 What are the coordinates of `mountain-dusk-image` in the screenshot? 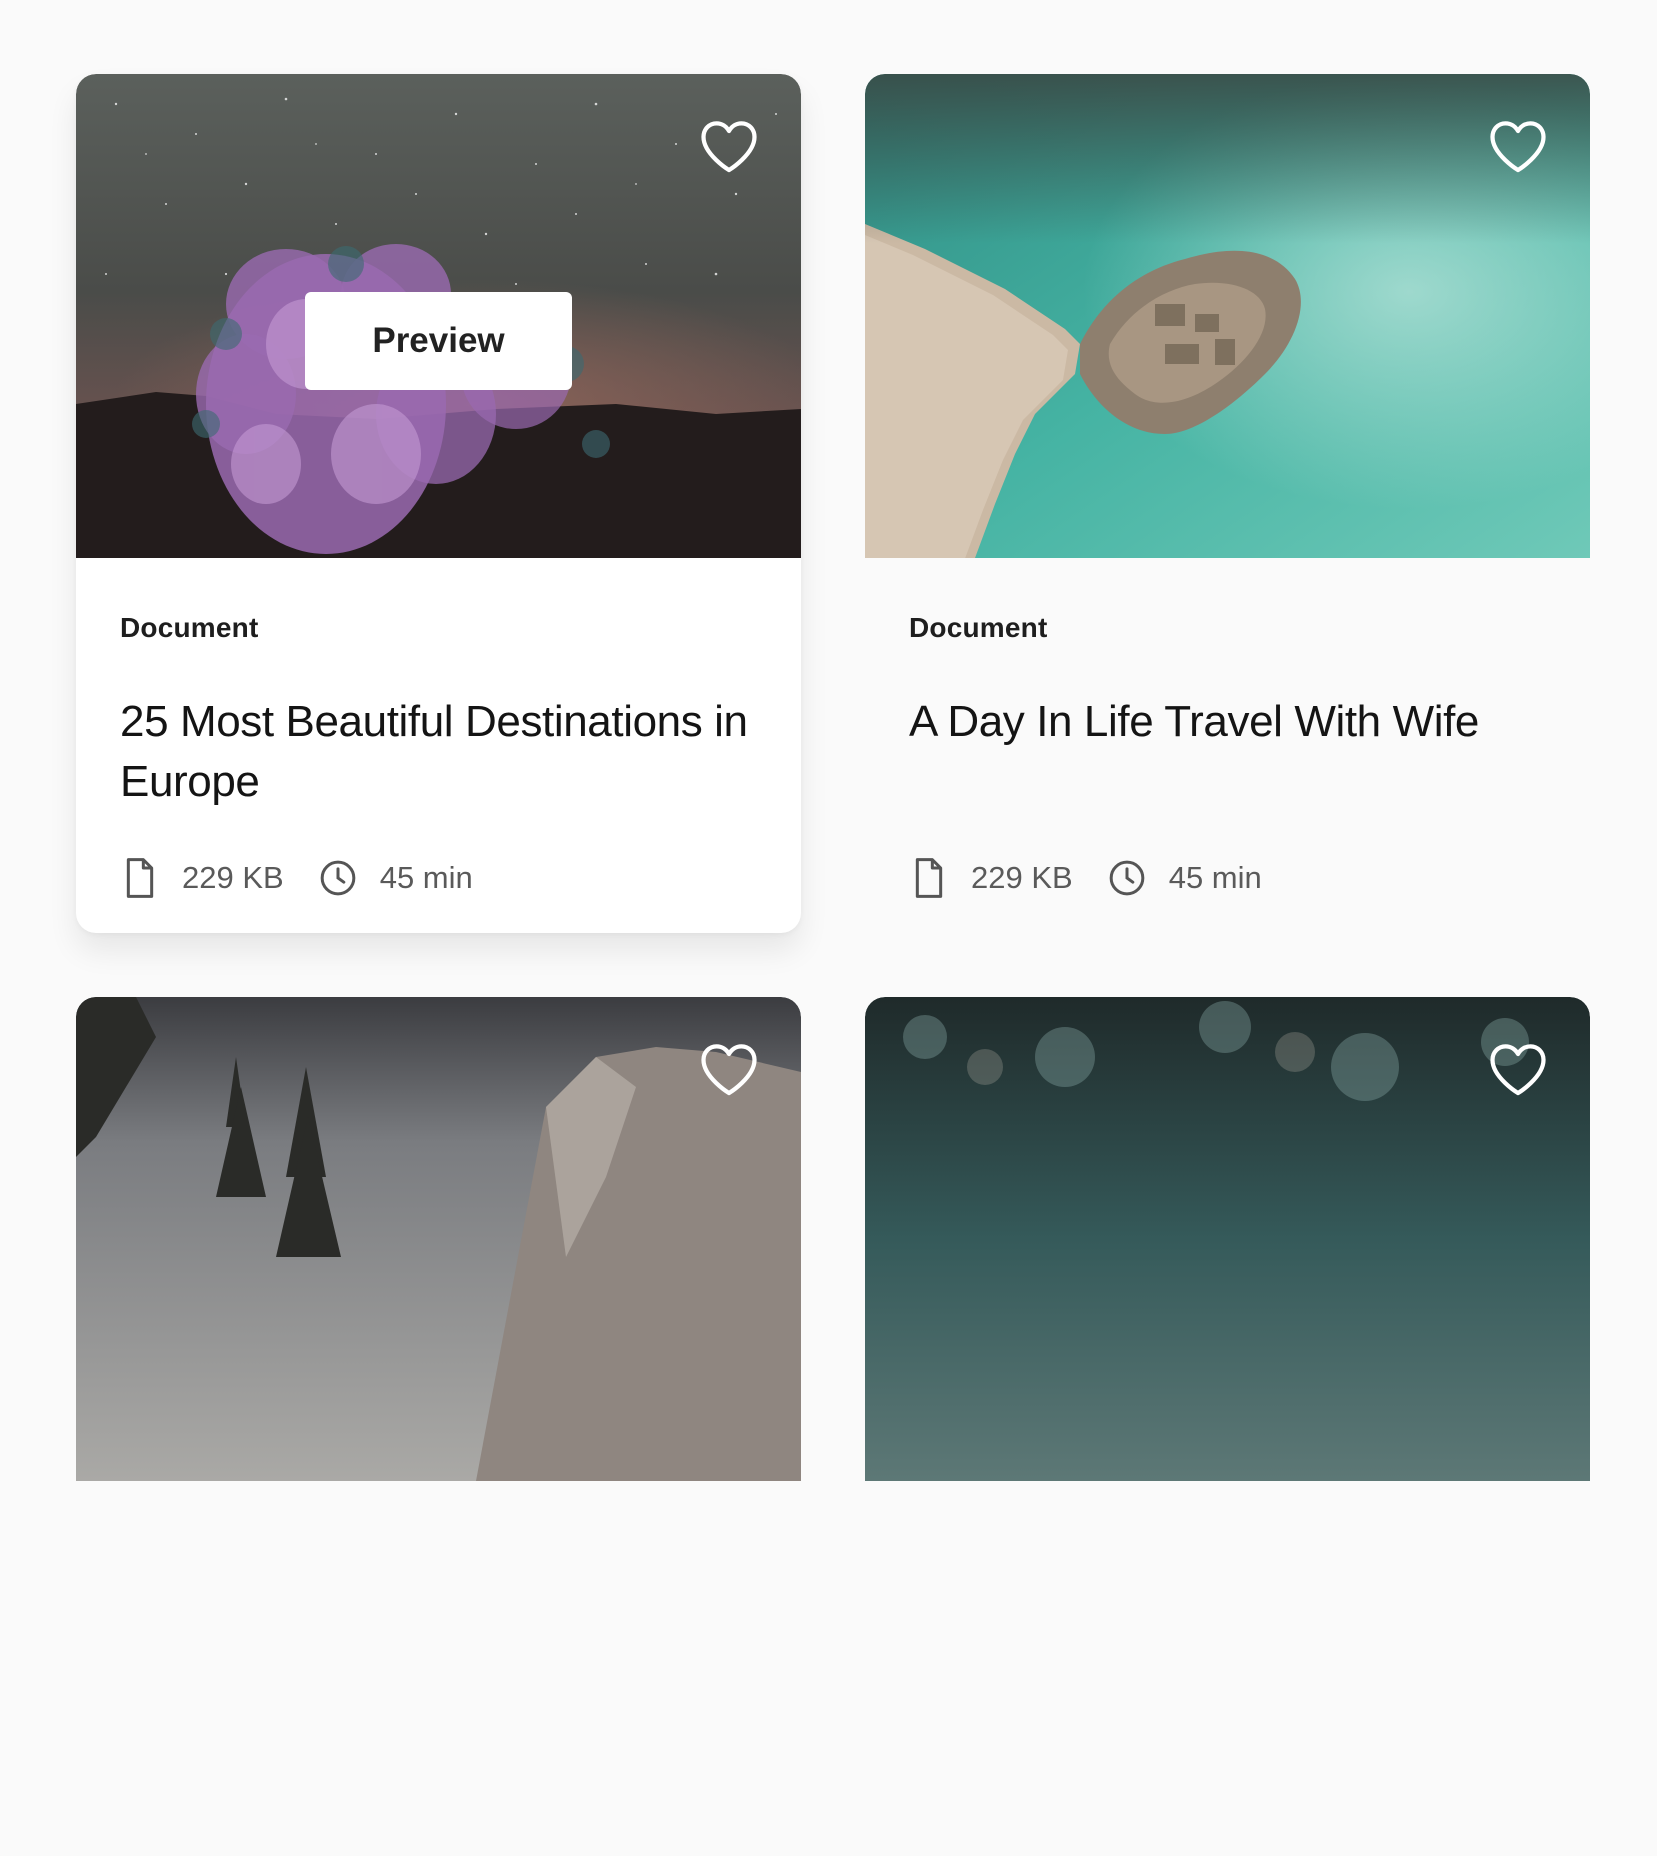 It's located at (438, 1239).